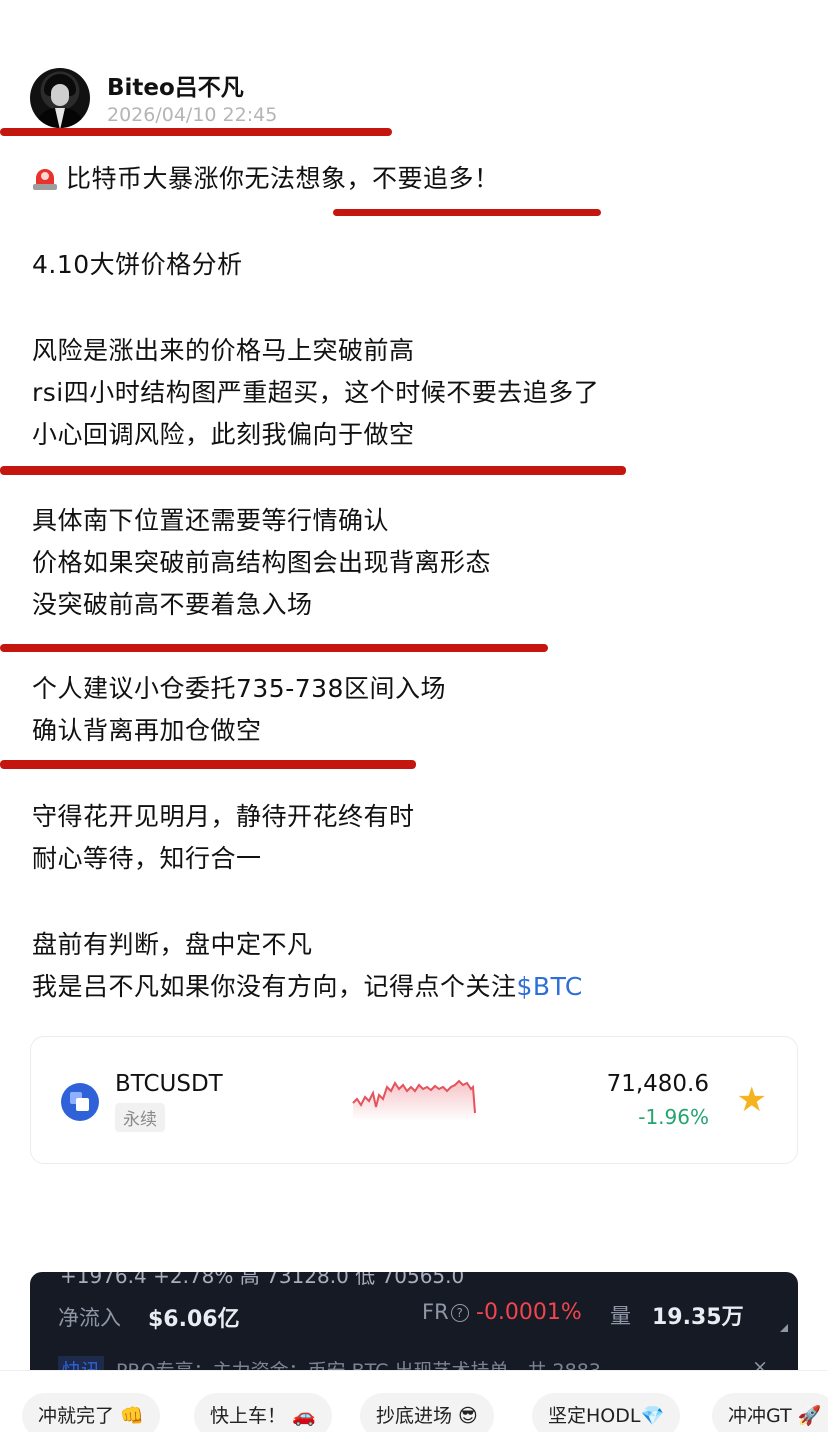 This screenshot has height=1432, width=828. I want to click on post-line: 4.10大饼价格分析, so click(137, 264).